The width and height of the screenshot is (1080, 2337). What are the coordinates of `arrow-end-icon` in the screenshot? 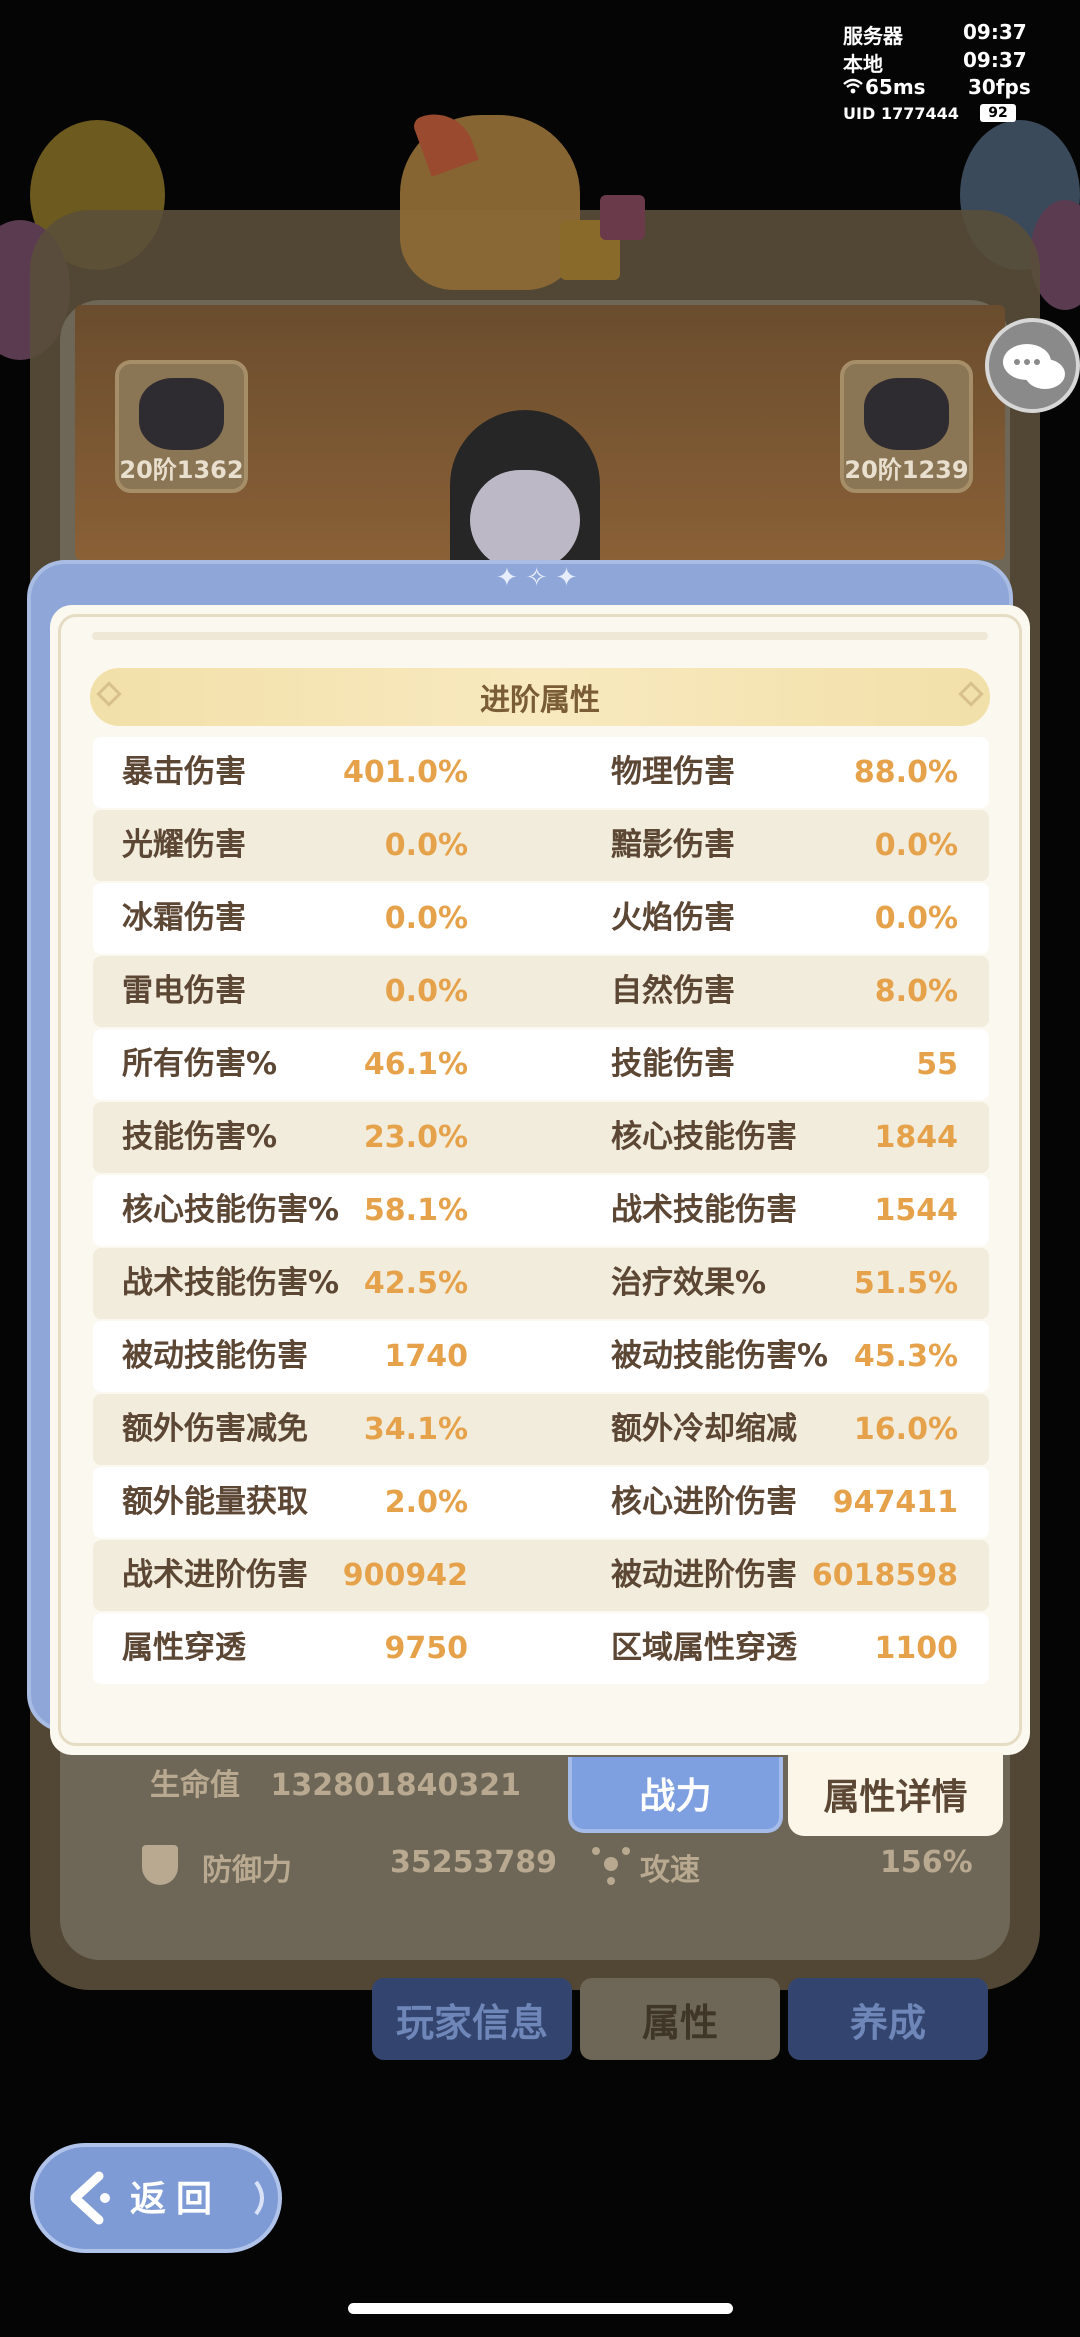 It's located at (259, 2198).